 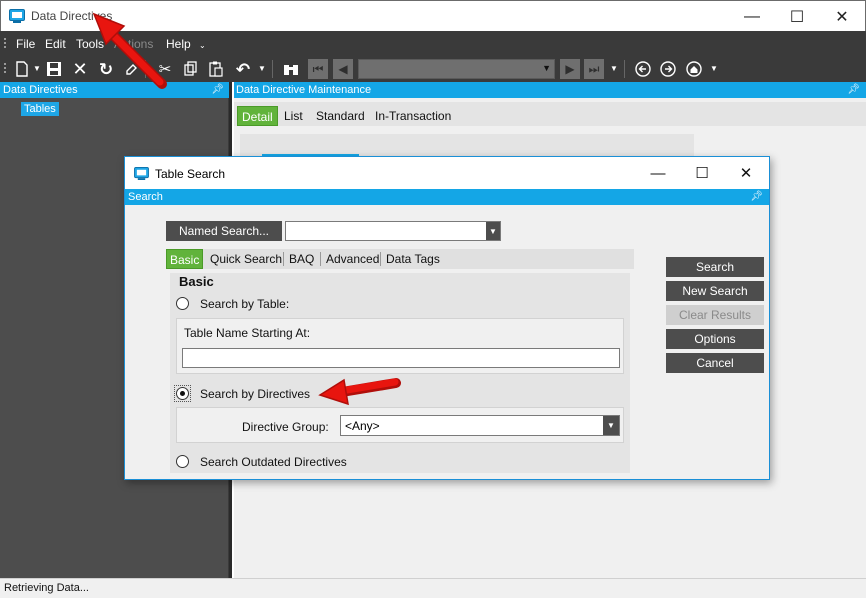 What do you see at coordinates (746, 173) in the screenshot?
I see `dialog-close-button: ✕` at bounding box center [746, 173].